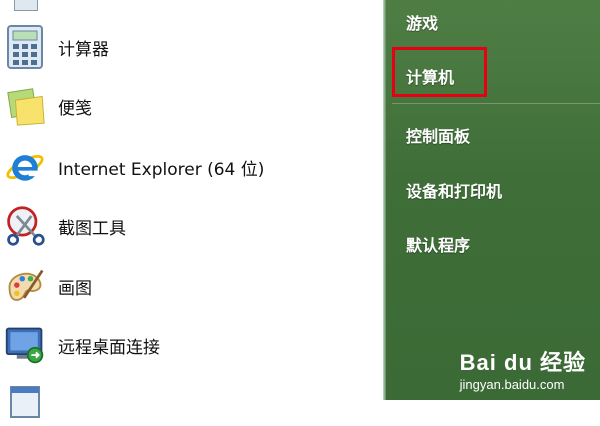 This screenshot has height=426, width=600. I want to click on program-item-sticky-notes: 便笺, so click(191, 106).